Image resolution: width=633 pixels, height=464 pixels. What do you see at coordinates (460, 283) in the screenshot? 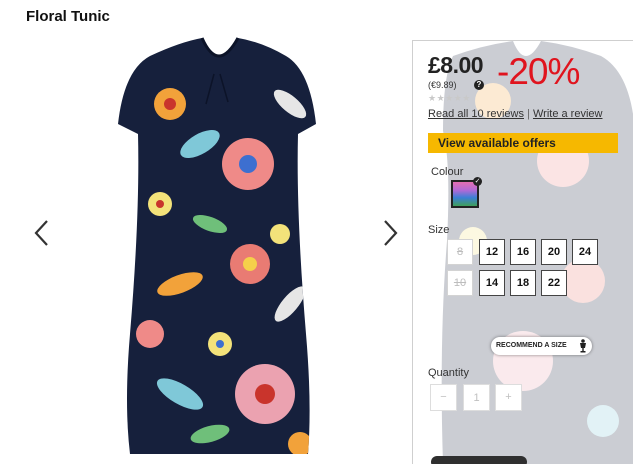
I see `size-option: 10` at bounding box center [460, 283].